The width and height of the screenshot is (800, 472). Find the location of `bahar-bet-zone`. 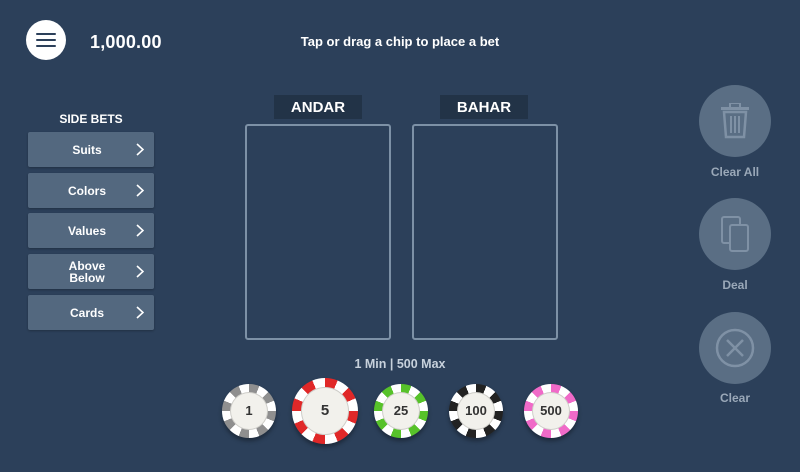

bahar-bet-zone is located at coordinates (485, 232).